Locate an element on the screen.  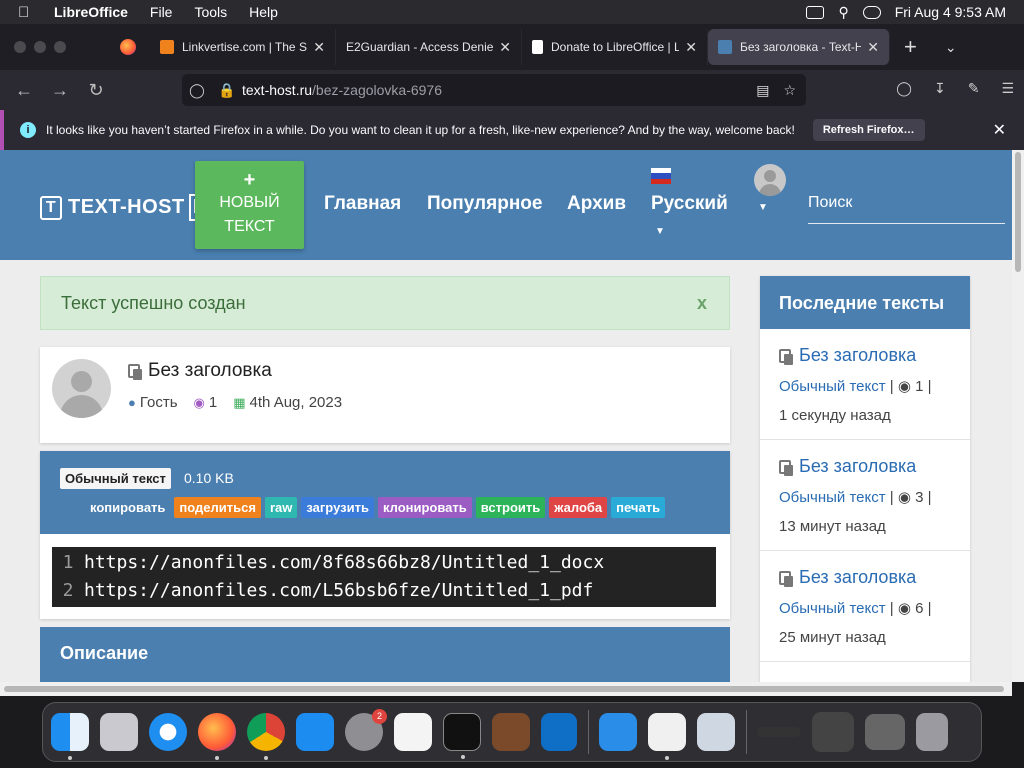
tab-linkvertise: Linkvertise.com | The Se ✕ is located at coordinates (243, 47).